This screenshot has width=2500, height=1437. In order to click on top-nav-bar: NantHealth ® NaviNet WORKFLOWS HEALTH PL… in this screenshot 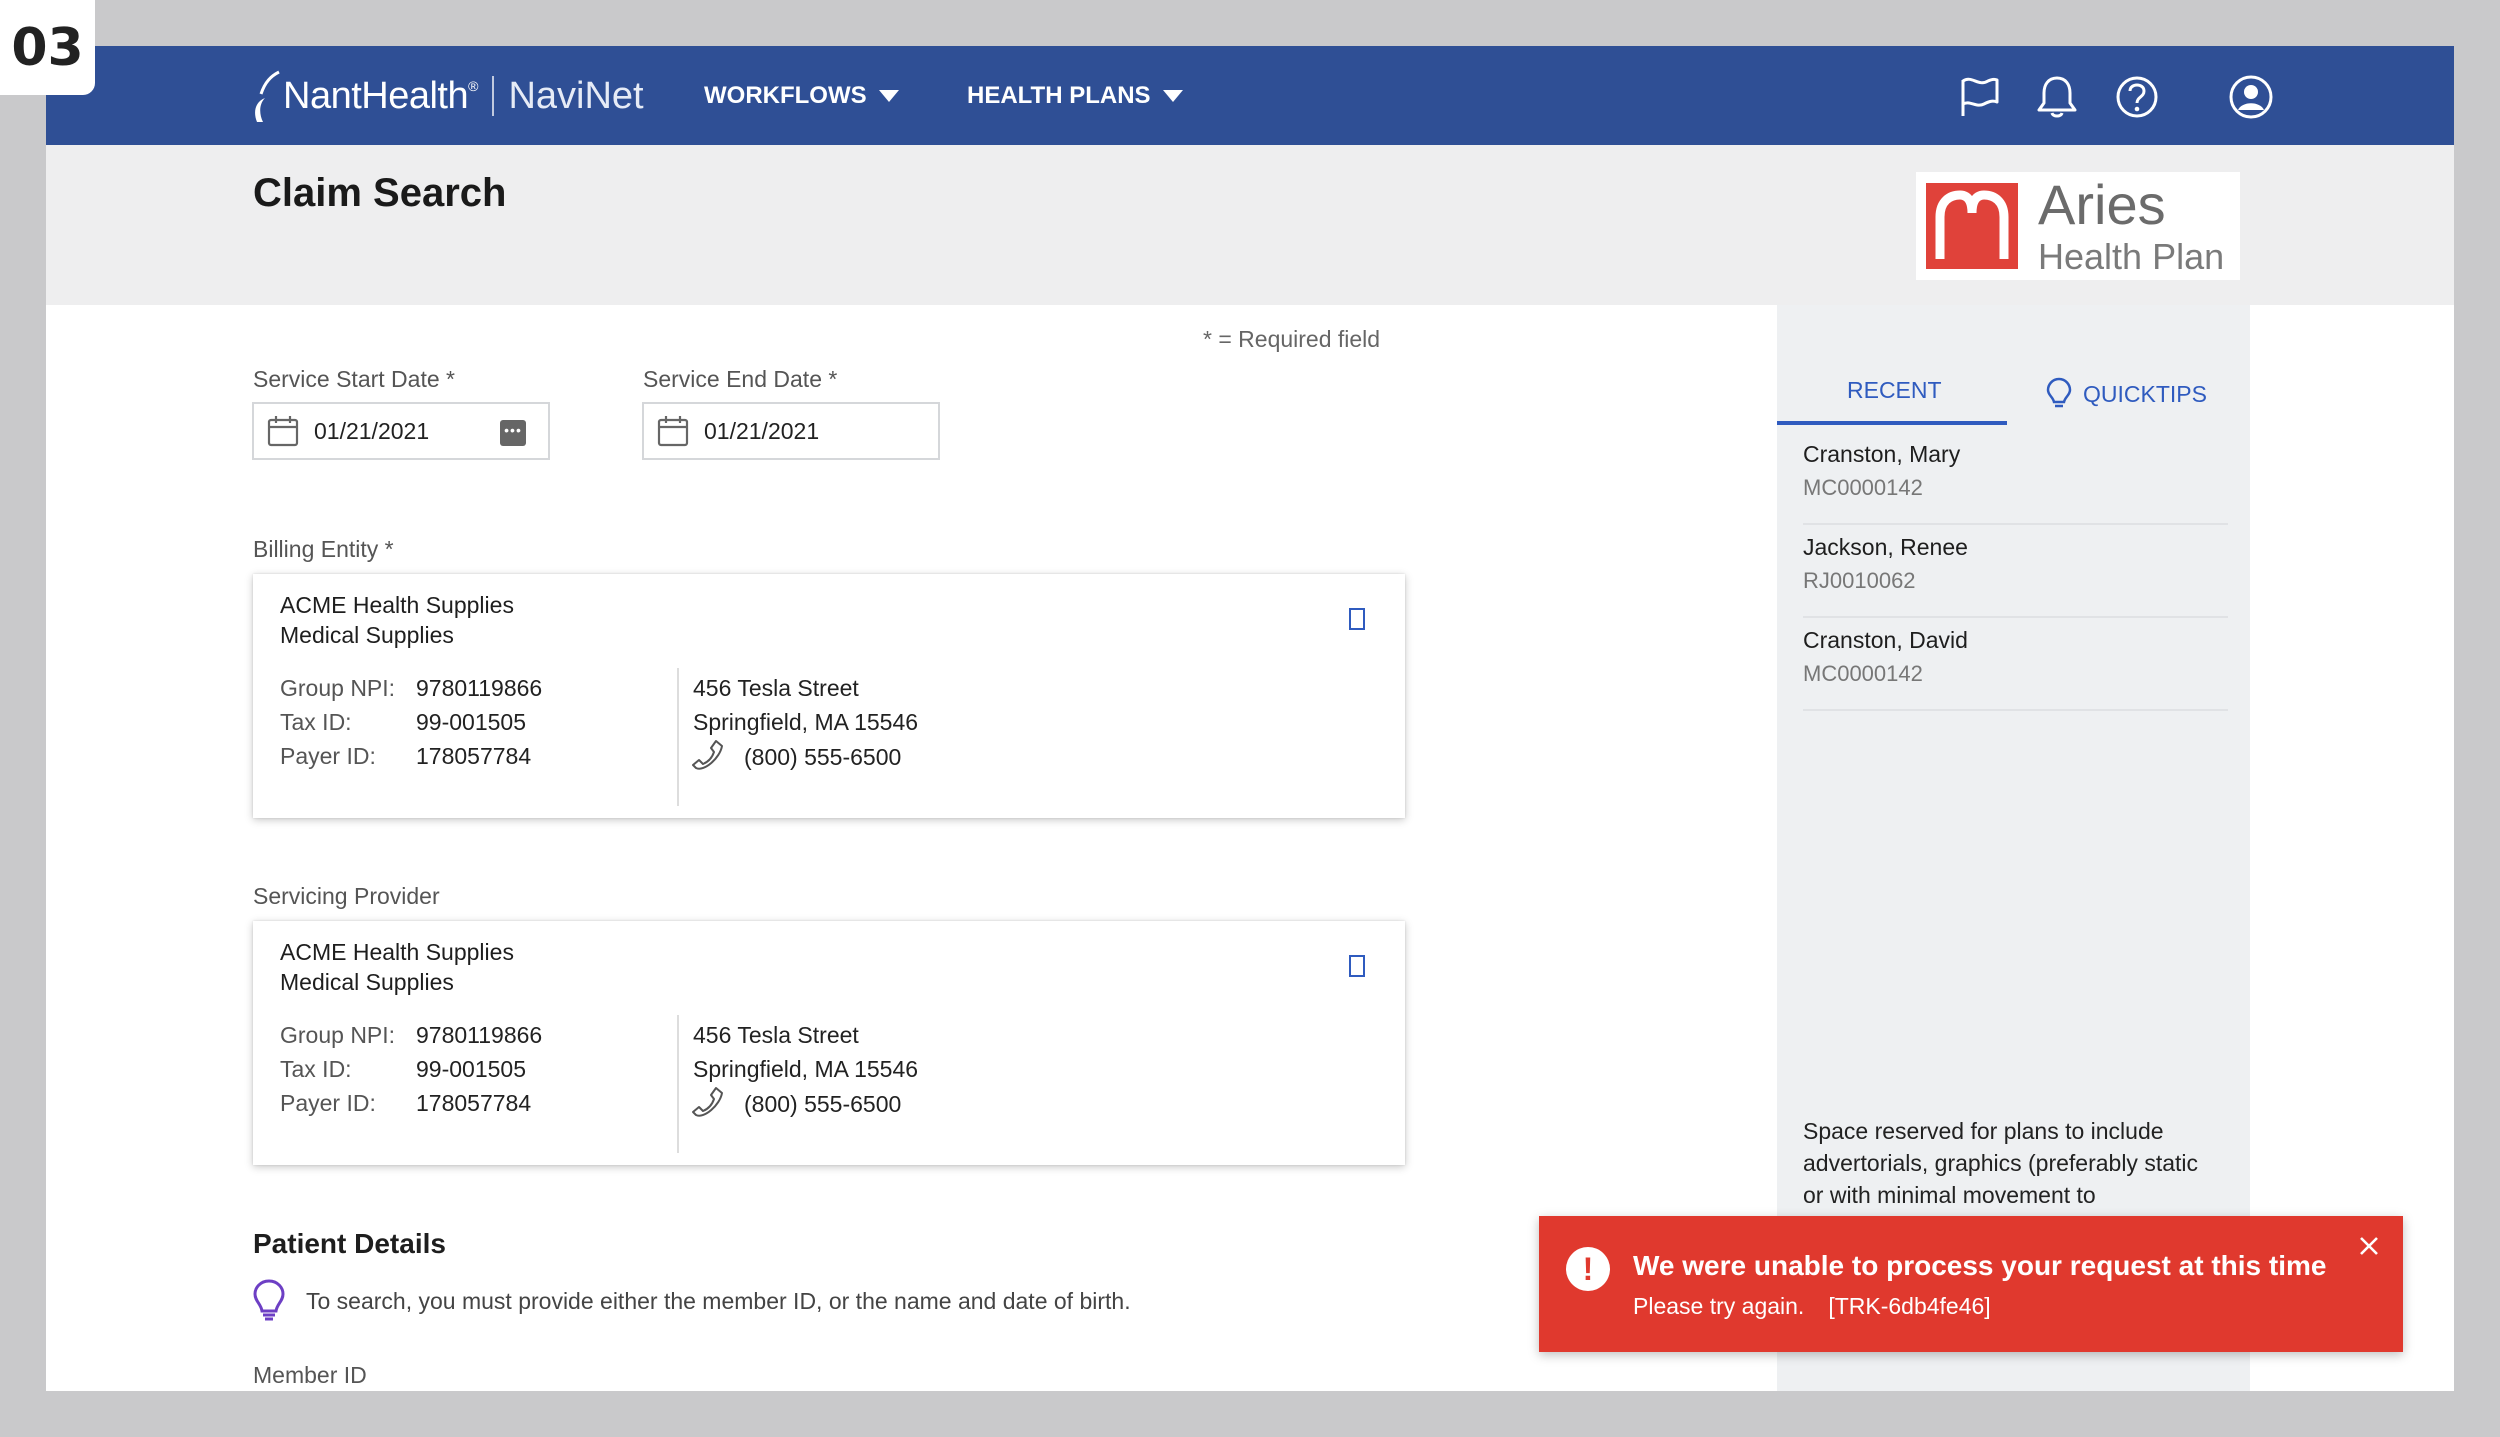, I will do `click(1250, 95)`.